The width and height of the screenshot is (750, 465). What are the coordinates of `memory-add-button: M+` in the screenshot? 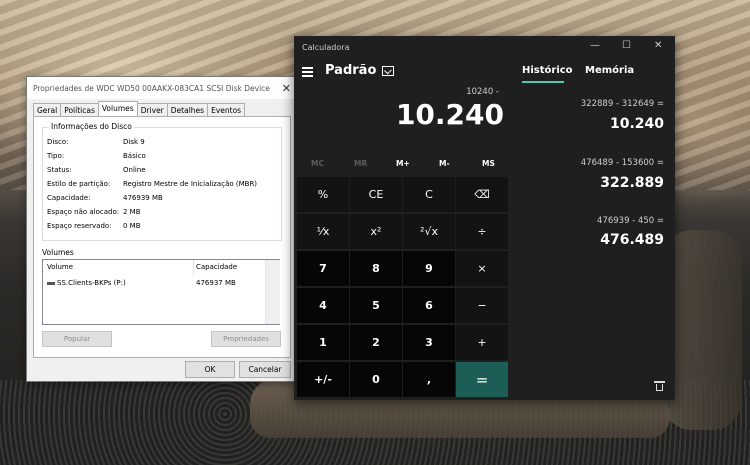 It's located at (403, 163).